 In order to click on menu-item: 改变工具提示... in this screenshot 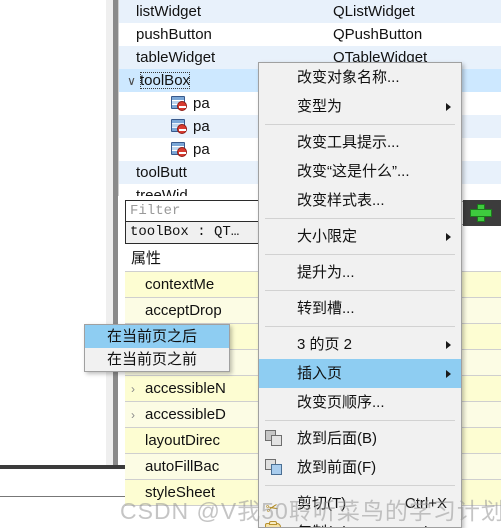, I will do `click(360, 142)`.